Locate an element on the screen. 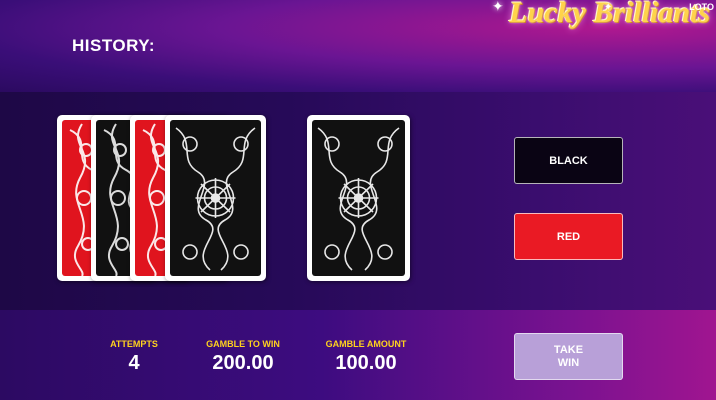 The width and height of the screenshot is (716, 400). gamble-amount-value: 100.00 is located at coordinates (366, 363).